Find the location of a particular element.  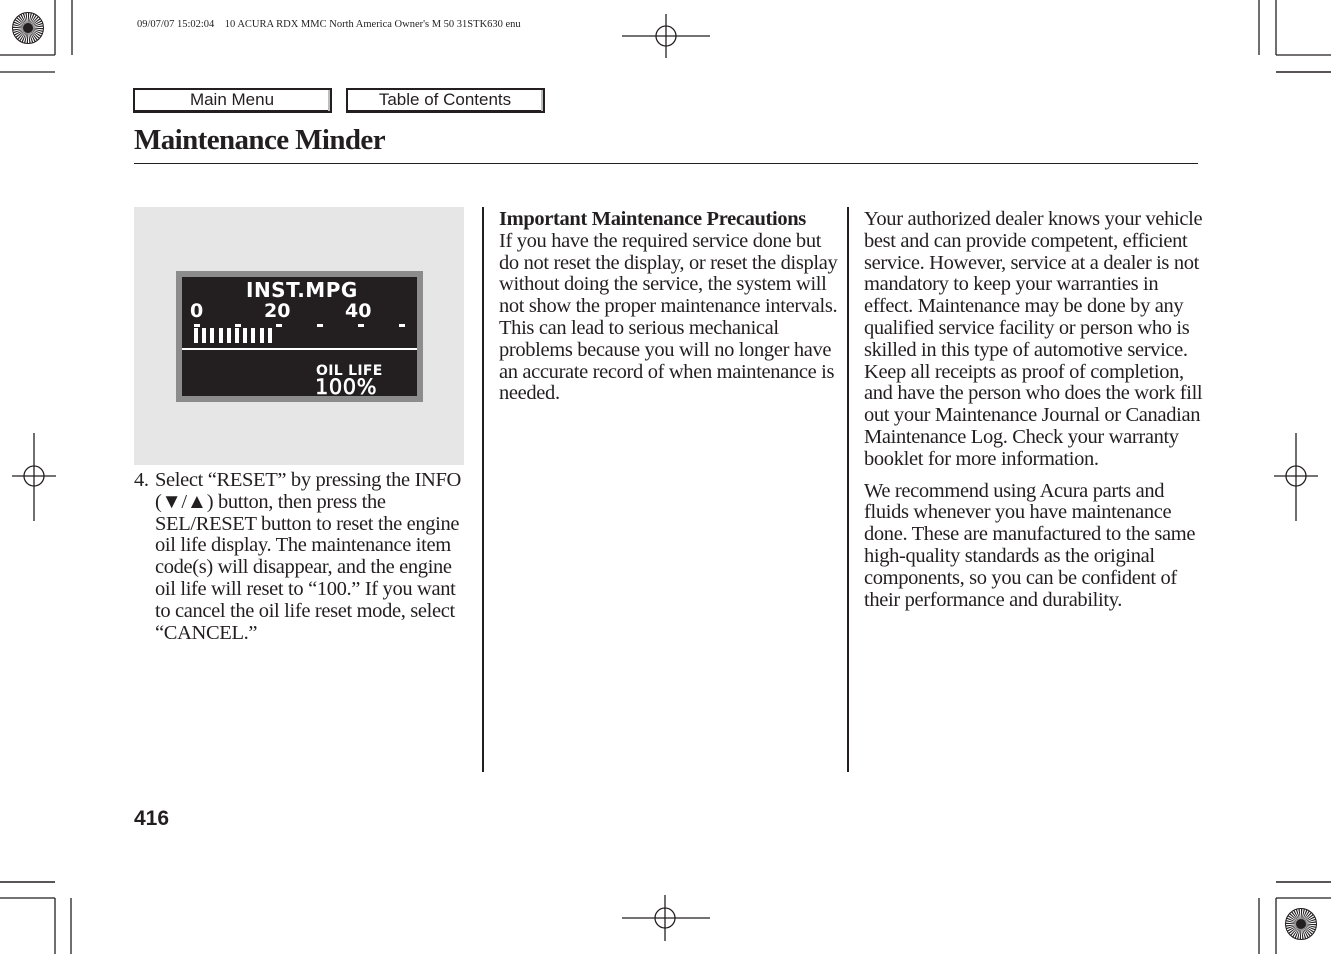

title-rule is located at coordinates (666, 163).